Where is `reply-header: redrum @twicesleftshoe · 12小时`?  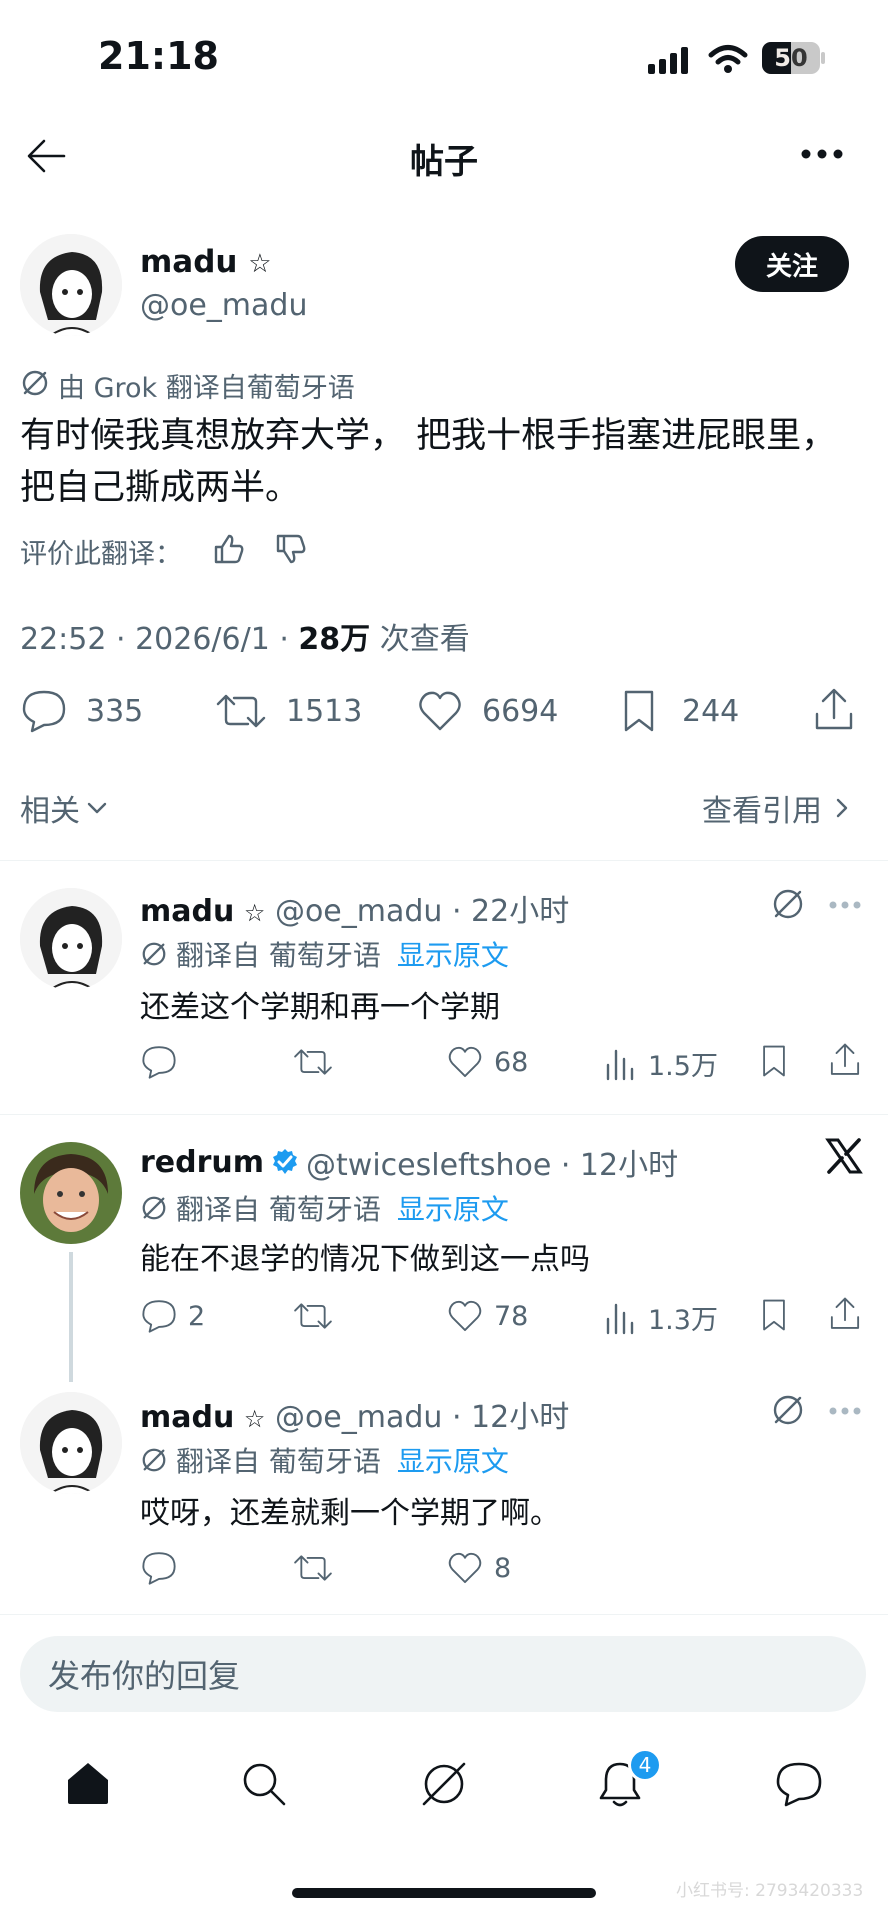 reply-header: redrum @twicesleftshoe · 12小时 is located at coordinates (409, 1162).